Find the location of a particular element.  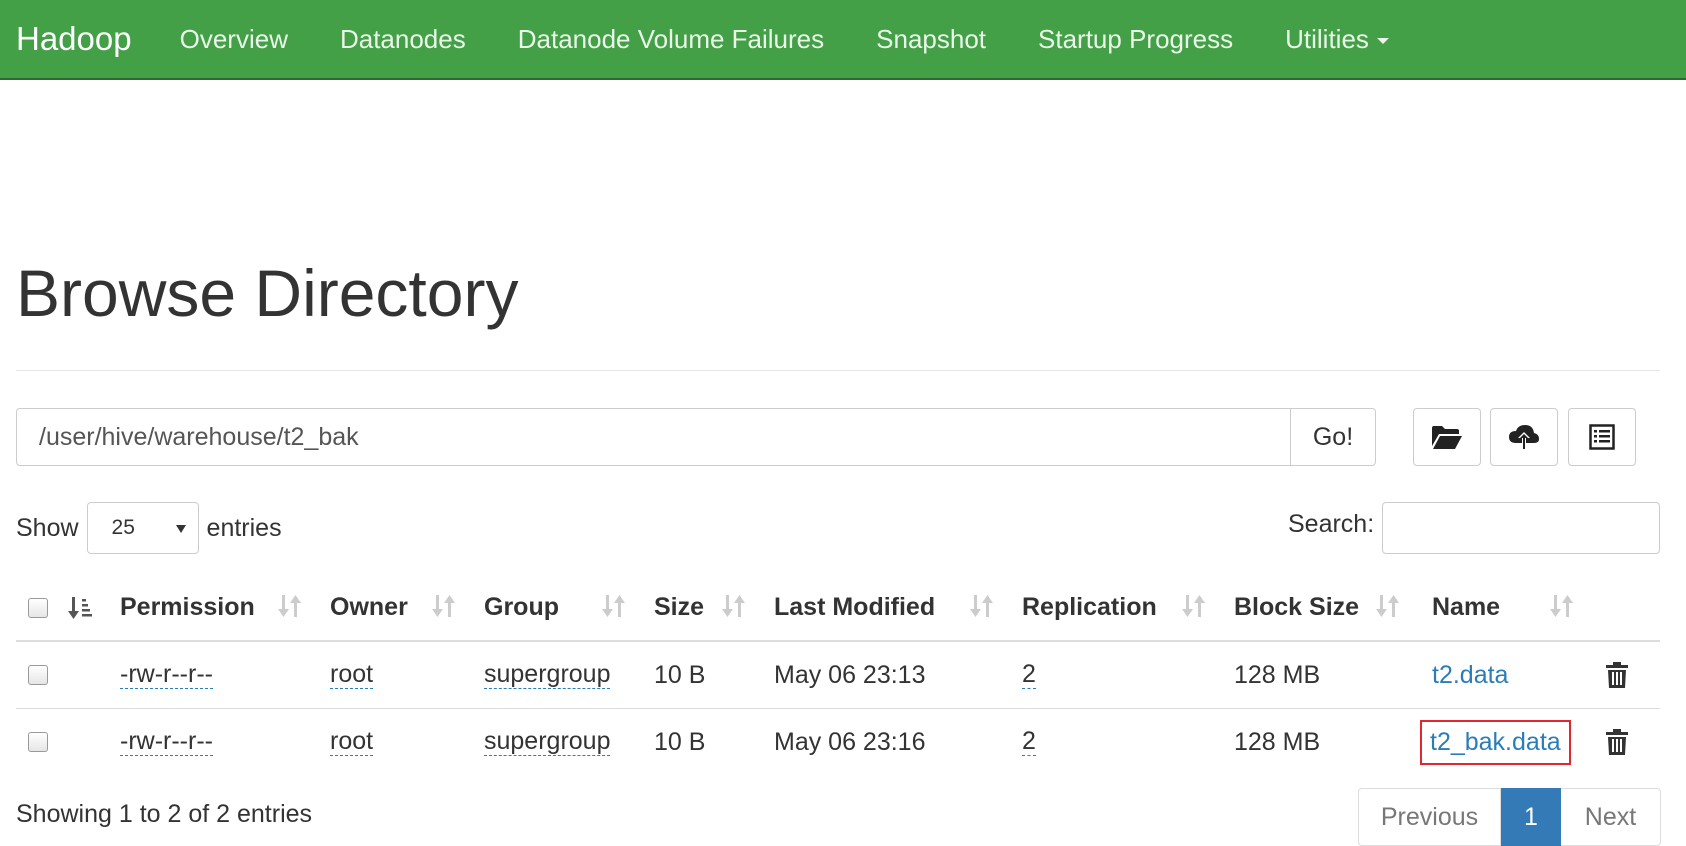

page-1-button: 1 is located at coordinates (1531, 817).